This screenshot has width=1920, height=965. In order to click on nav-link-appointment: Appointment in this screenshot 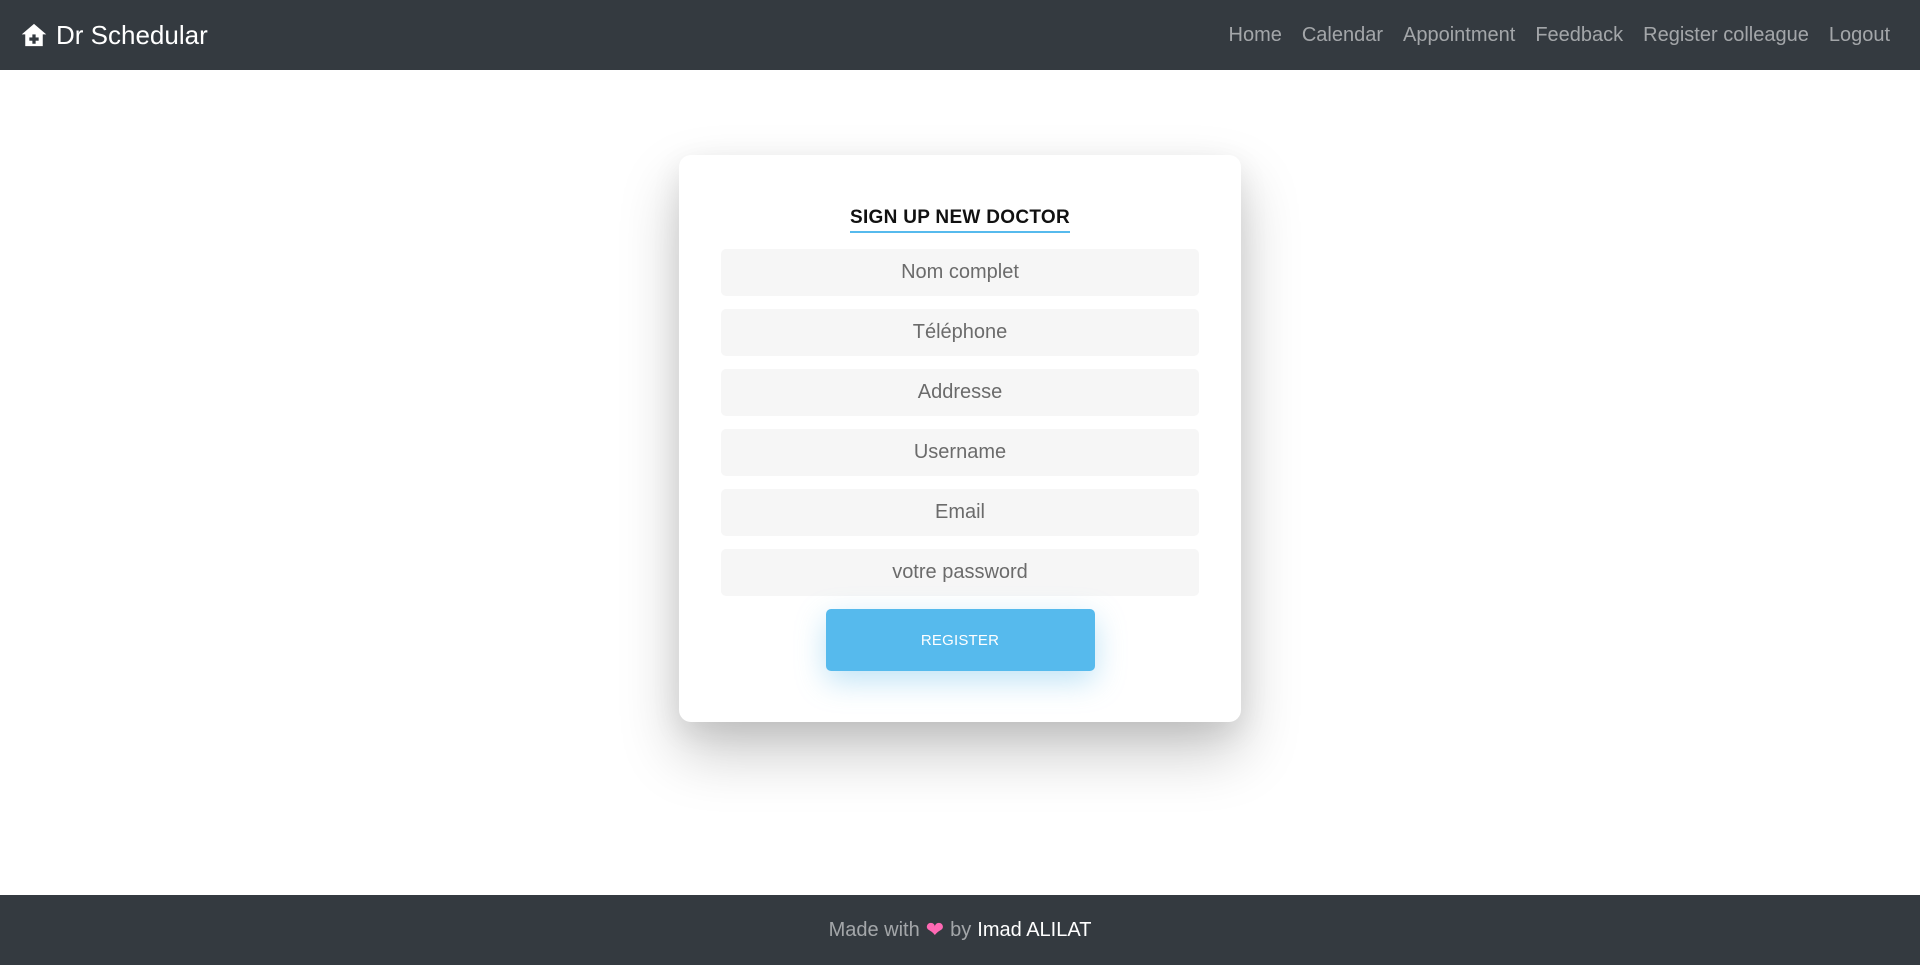, I will do `click(1459, 35)`.